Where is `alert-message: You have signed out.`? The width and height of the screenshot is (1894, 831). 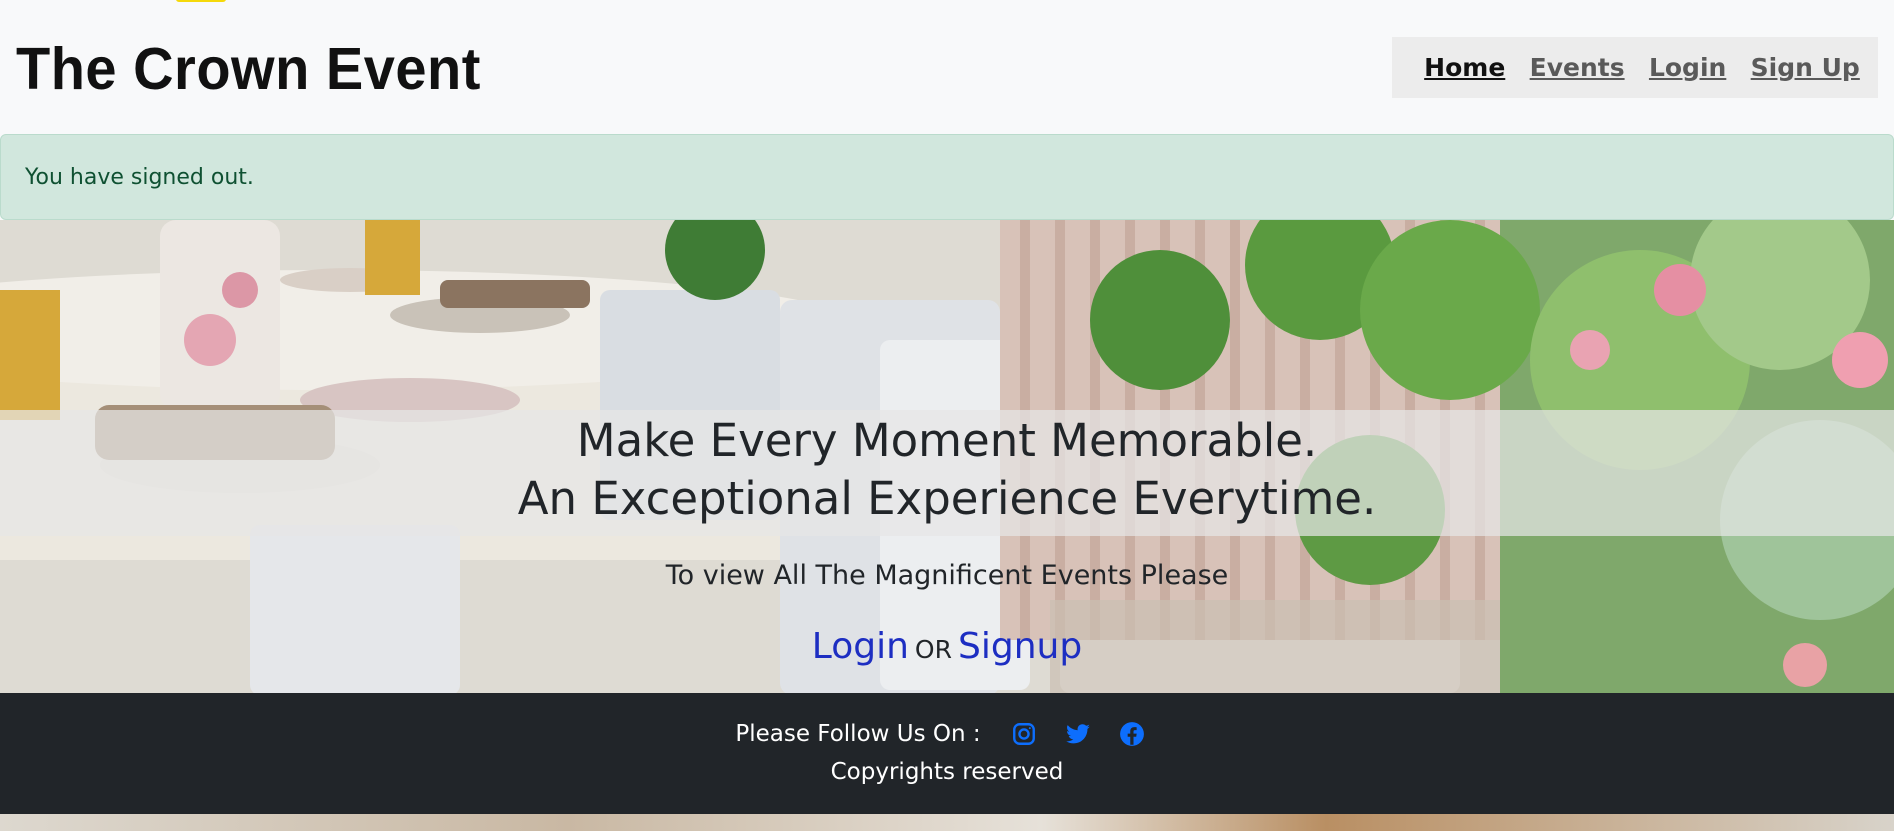 alert-message: You have signed out. is located at coordinates (139, 177).